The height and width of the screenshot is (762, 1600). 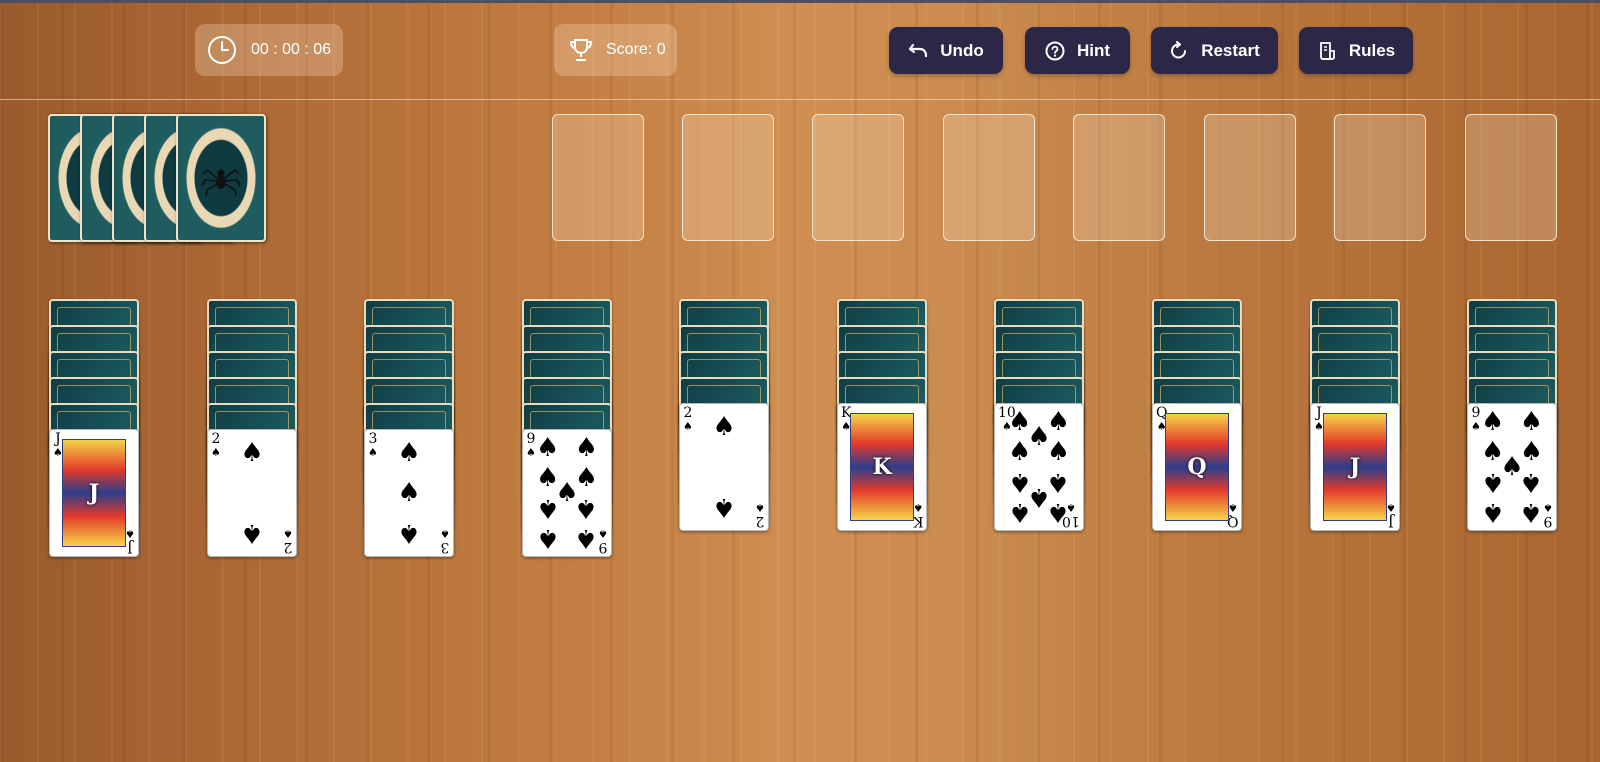 What do you see at coordinates (1230, 50) in the screenshot?
I see `restart-label: Restart` at bounding box center [1230, 50].